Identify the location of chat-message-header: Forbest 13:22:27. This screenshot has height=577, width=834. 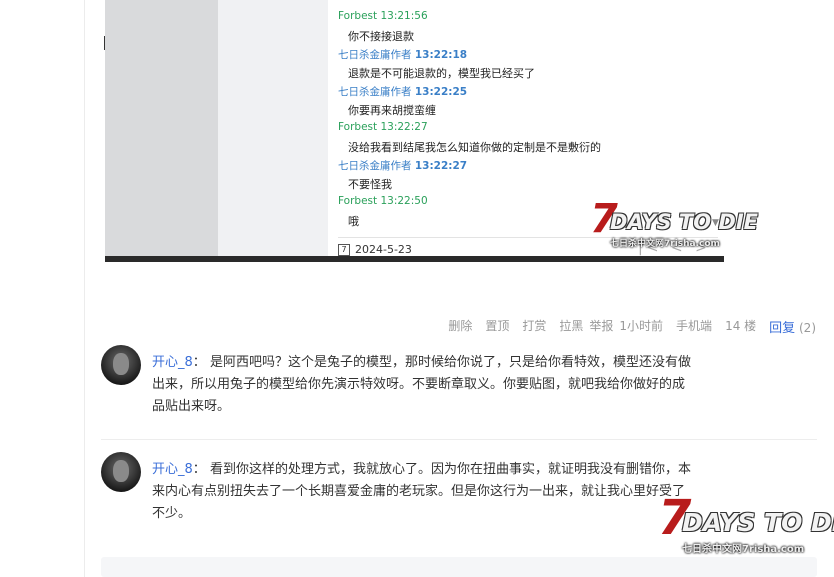
(383, 127).